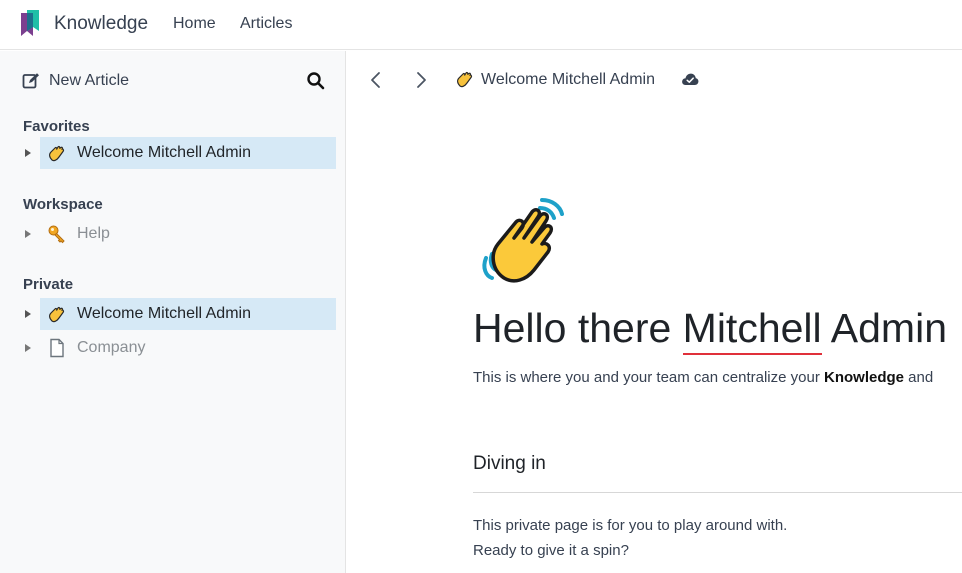  I want to click on intro-bold: Knowledge, so click(864, 377).